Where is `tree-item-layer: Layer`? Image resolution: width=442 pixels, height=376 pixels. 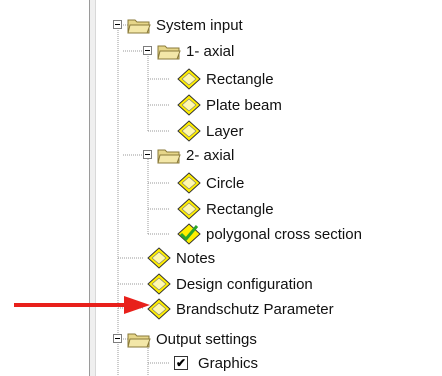
tree-item-layer: Layer is located at coordinates (210, 131).